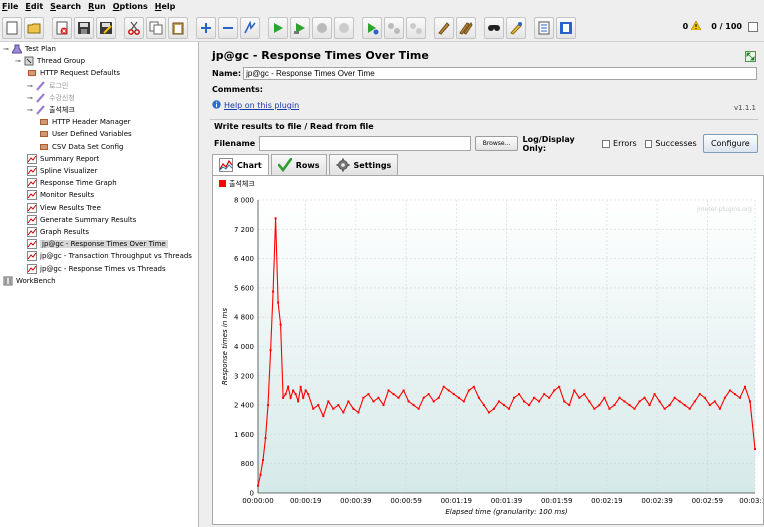  Describe the element at coordinates (494, 27) in the screenshot. I see `search-button` at that location.